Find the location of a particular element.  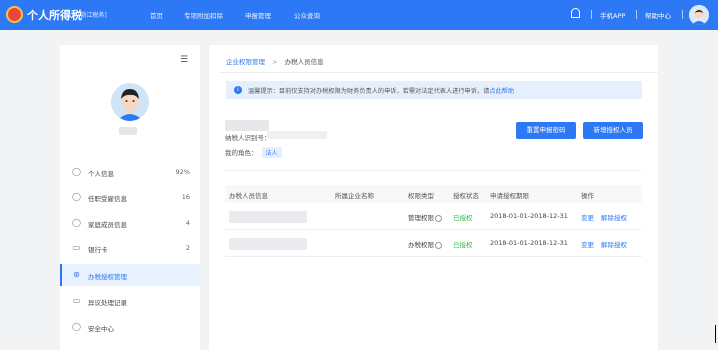

person-tie-icon: ◯ is located at coordinates (76, 196).